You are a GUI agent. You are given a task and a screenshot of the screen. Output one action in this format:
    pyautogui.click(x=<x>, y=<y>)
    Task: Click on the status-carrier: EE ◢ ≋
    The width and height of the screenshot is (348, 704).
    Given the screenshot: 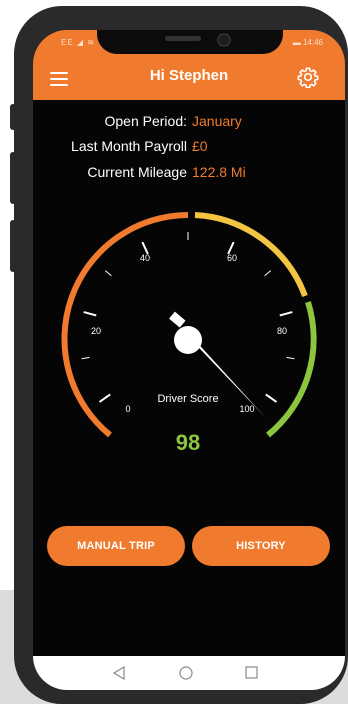 What is the action you would take?
    pyautogui.click(x=78, y=42)
    